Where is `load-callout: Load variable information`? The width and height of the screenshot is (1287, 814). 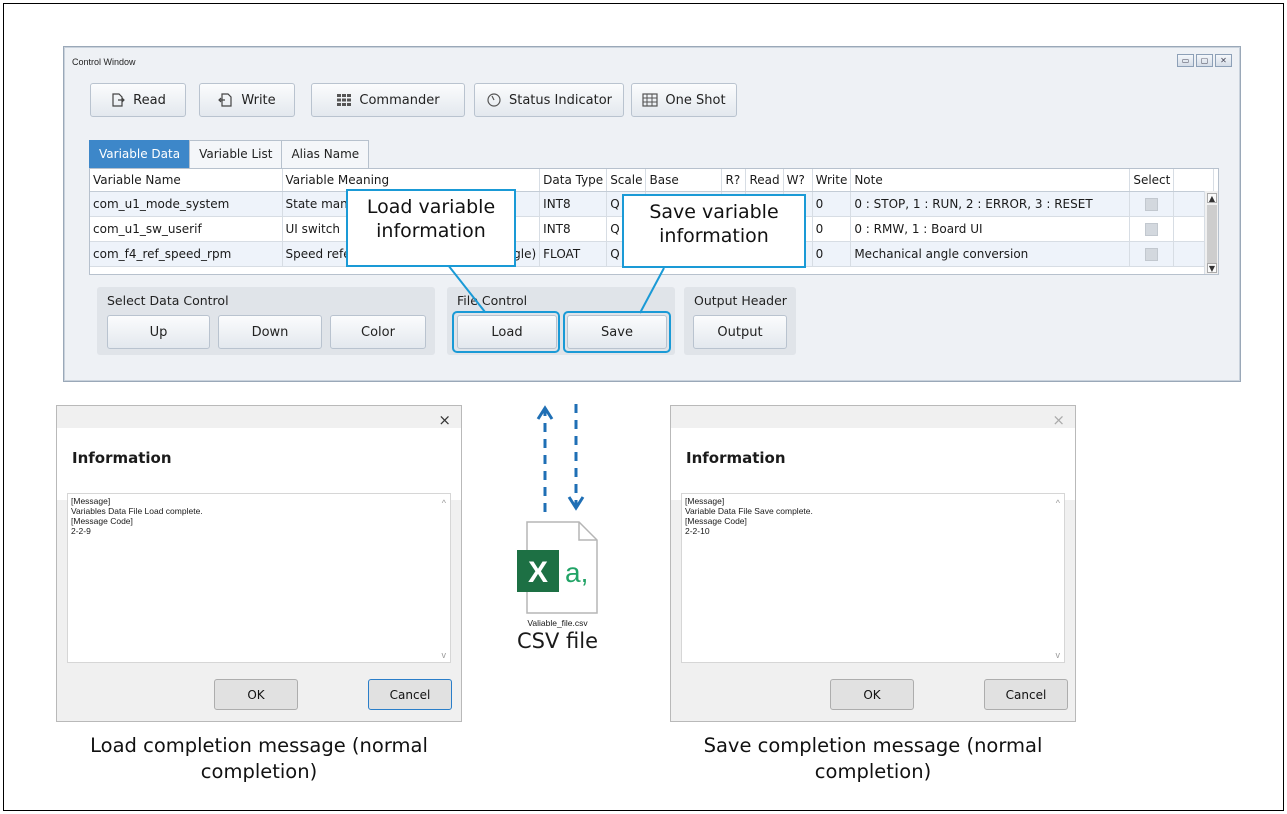
load-callout: Load variable information is located at coordinates (431, 228).